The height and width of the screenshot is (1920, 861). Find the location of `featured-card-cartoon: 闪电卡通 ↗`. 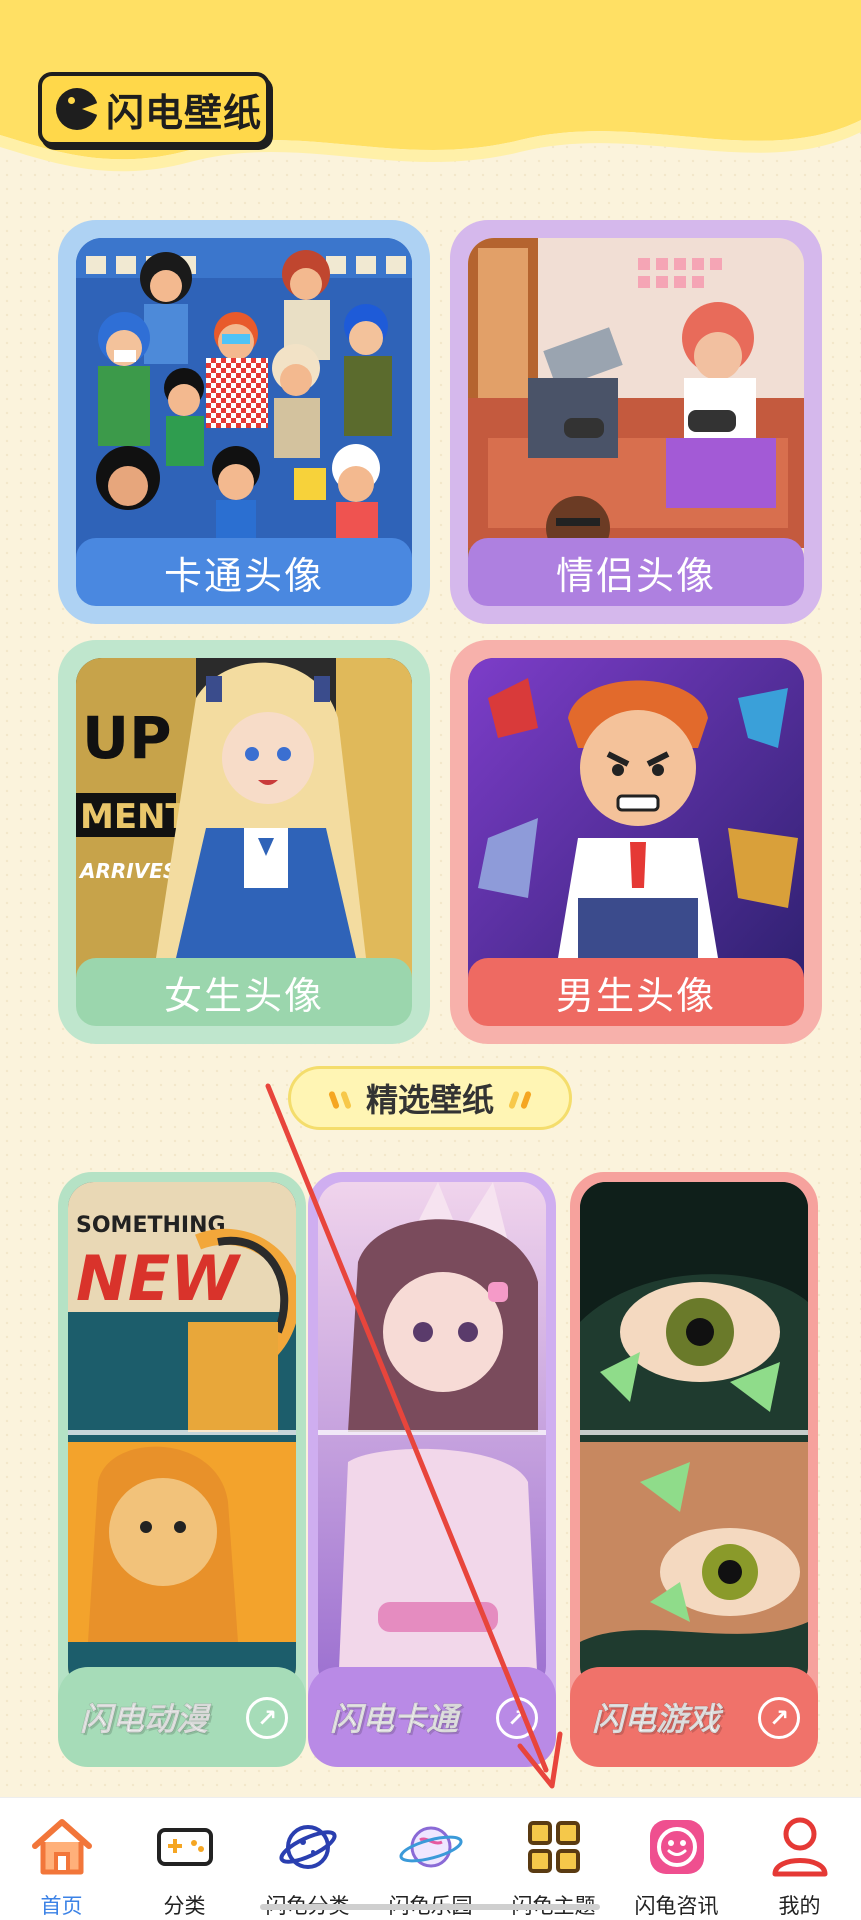

featured-card-cartoon: 闪电卡通 ↗ is located at coordinates (432, 1469).